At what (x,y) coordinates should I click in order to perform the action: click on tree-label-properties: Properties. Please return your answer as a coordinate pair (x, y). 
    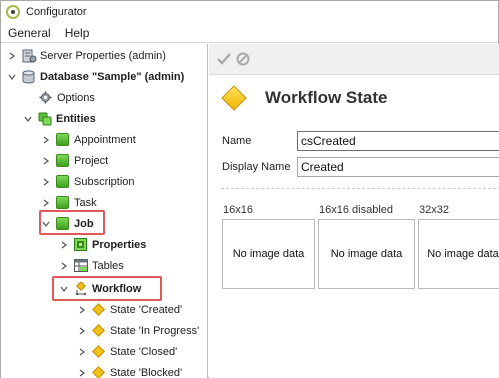
    Looking at the image, I should click on (119, 244).